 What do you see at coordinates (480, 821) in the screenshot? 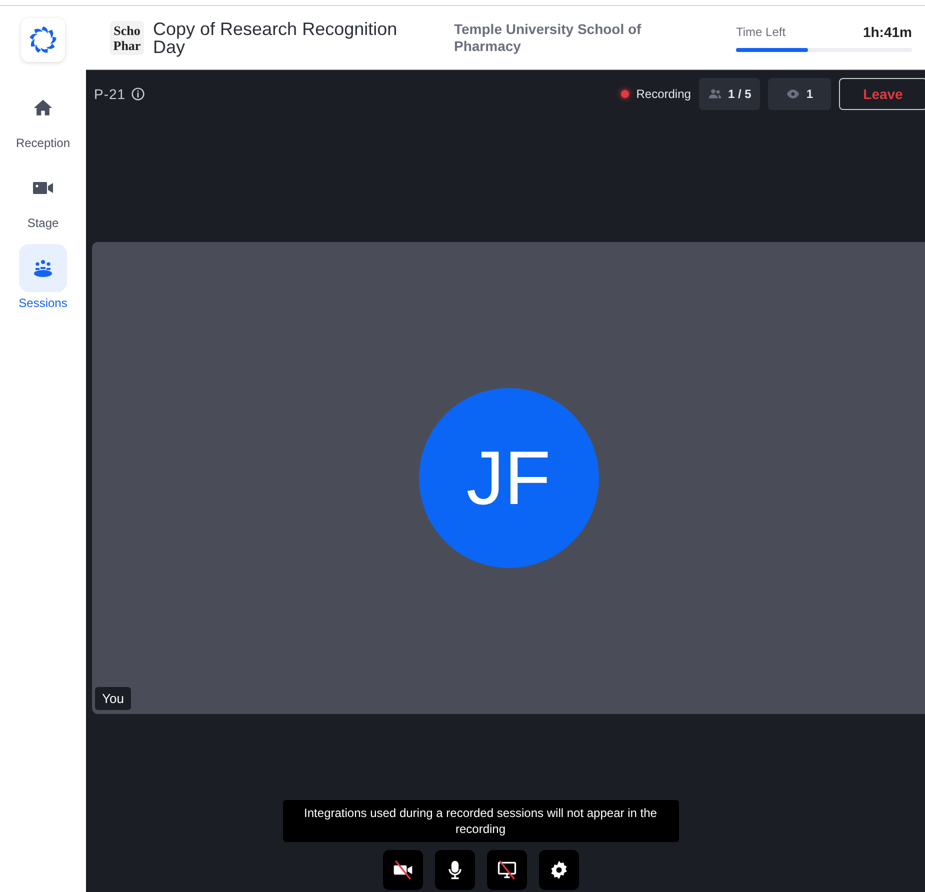
I see `tooltip: Integrations used during a recorded sessions will not appear in the recording` at bounding box center [480, 821].